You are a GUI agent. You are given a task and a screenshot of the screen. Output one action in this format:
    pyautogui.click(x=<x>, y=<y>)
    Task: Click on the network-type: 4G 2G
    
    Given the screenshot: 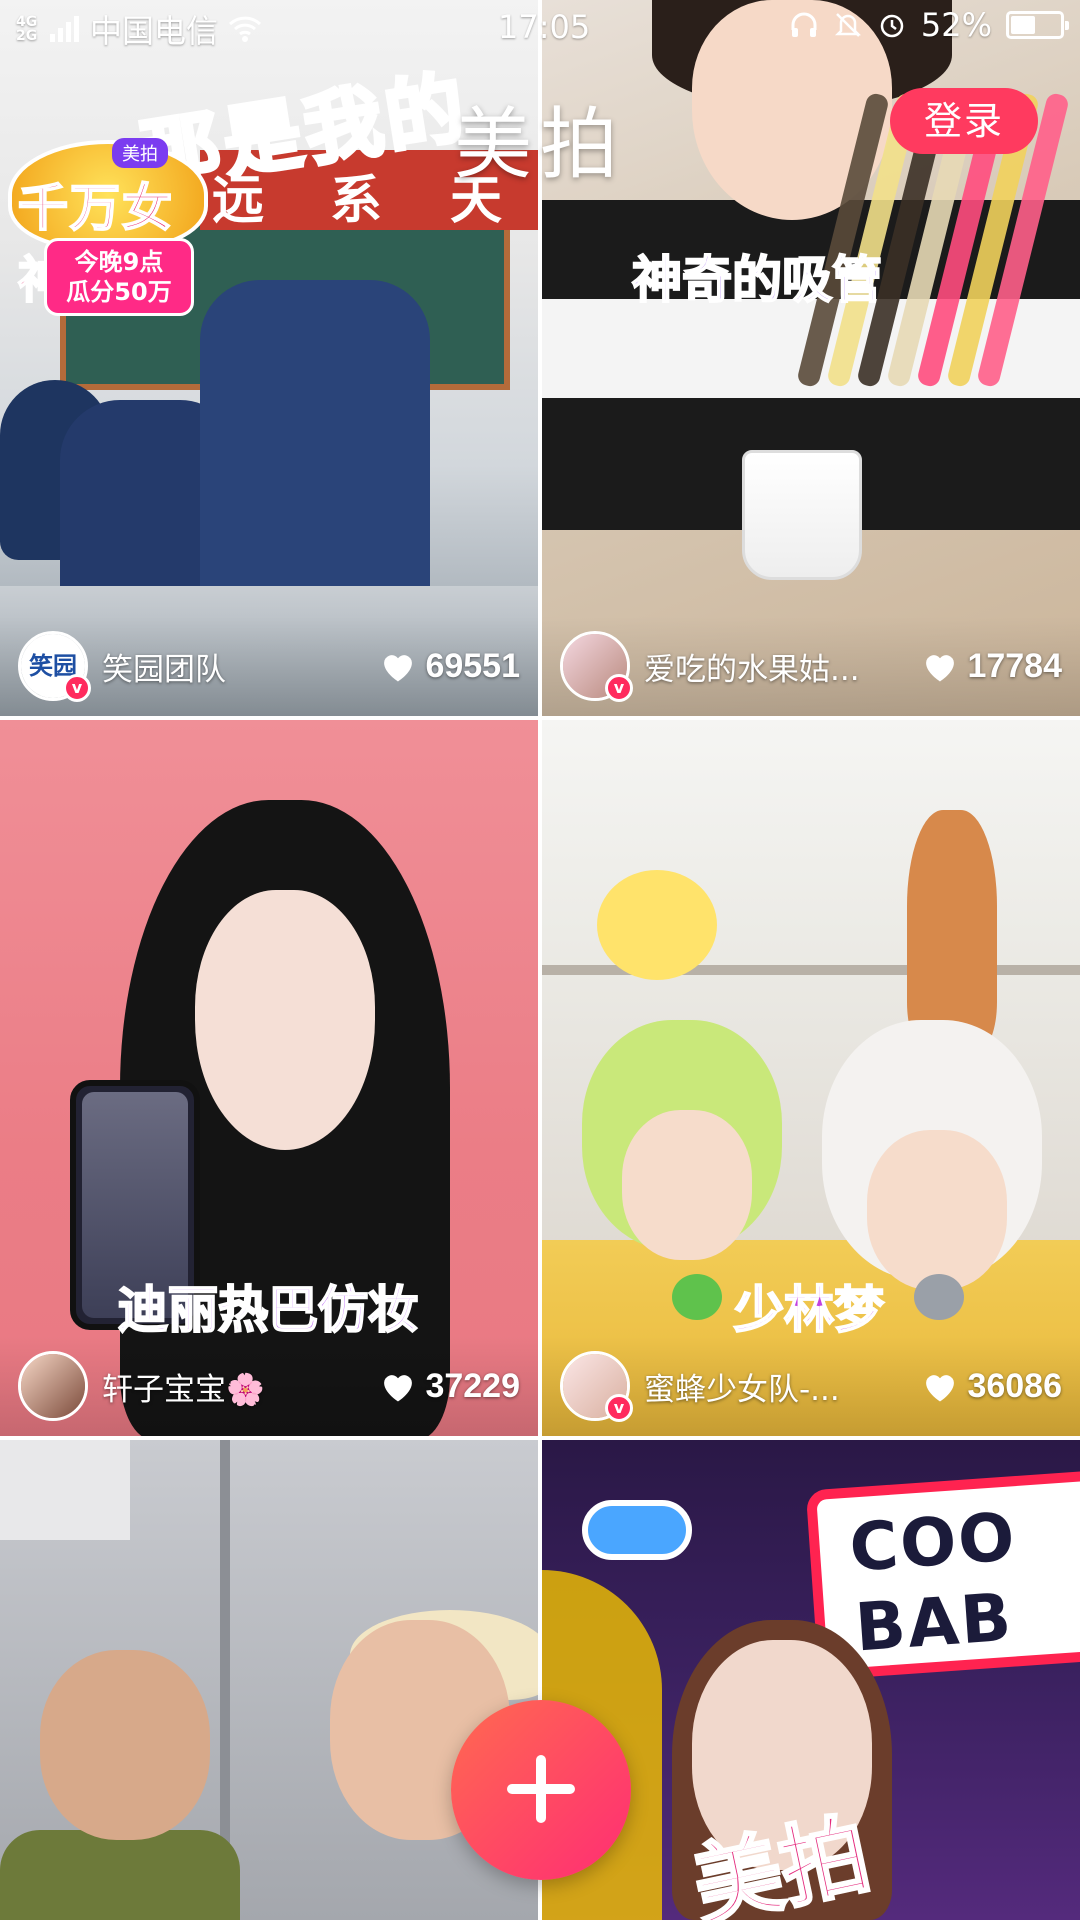 What is the action you would take?
    pyautogui.click(x=27, y=29)
    